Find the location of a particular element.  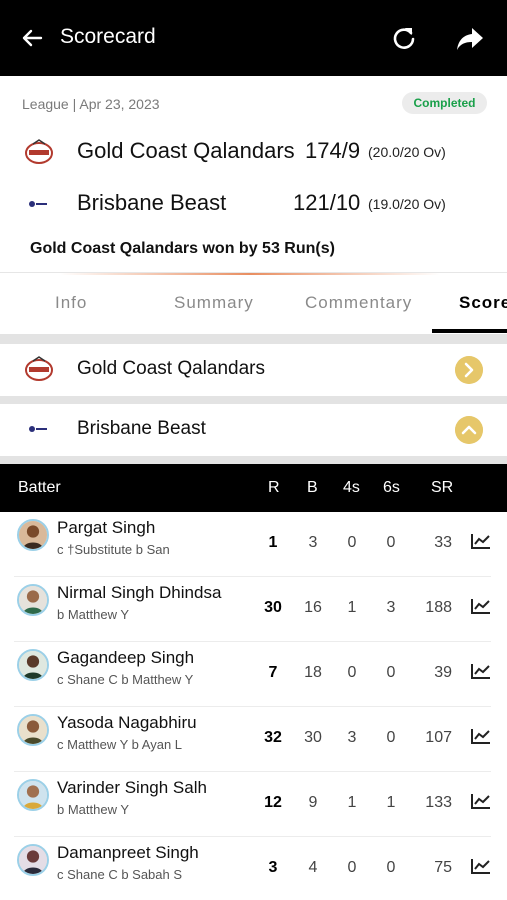

balls-value: 4 is located at coordinates (313, 867).